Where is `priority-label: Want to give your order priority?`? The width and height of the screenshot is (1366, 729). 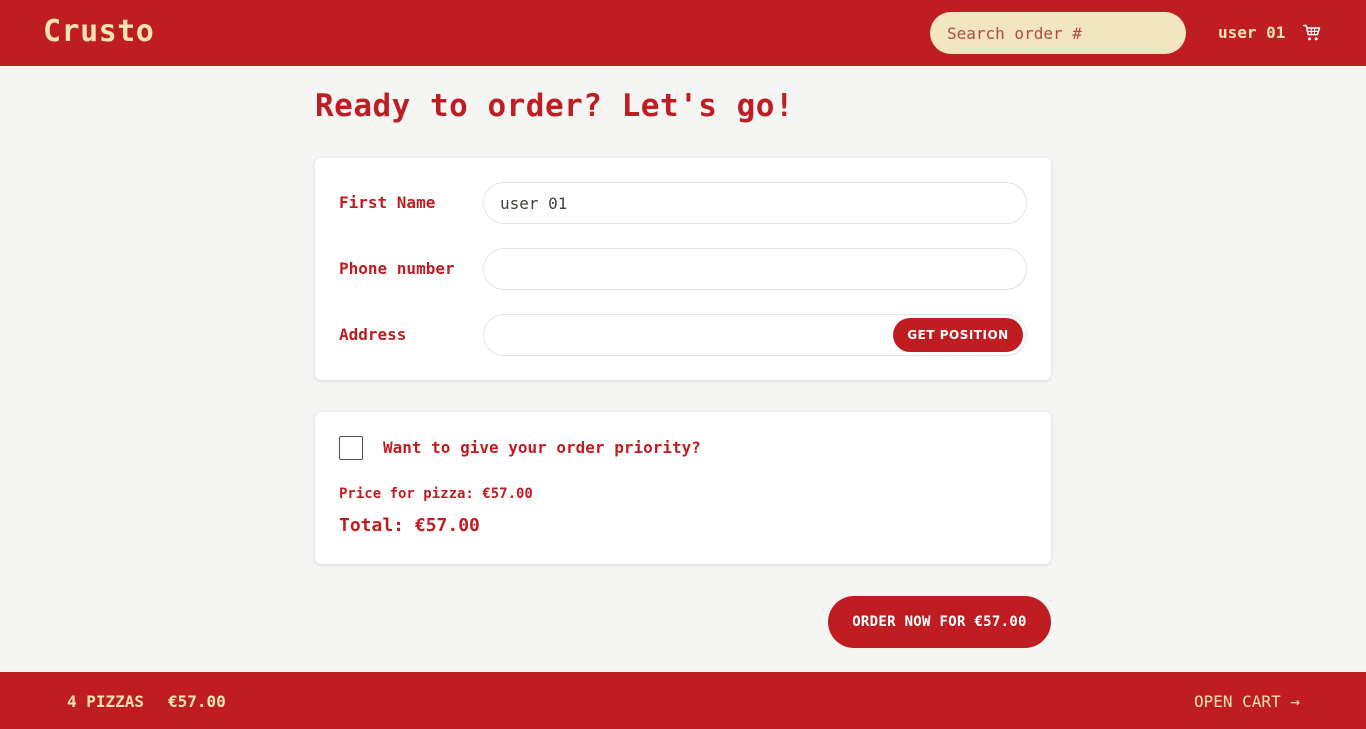 priority-label: Want to give your order priority? is located at coordinates (542, 447).